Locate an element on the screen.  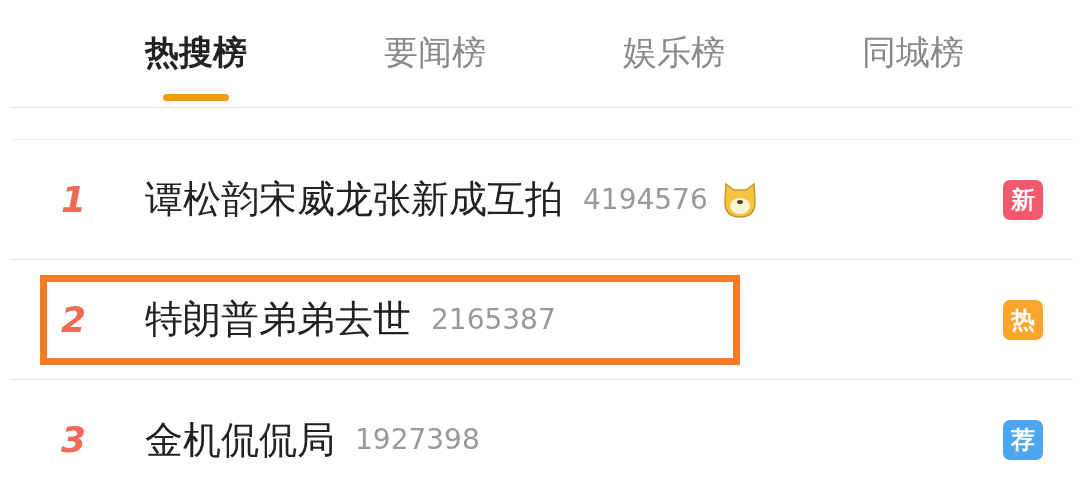
rank-number: 1 is located at coordinates (74, 199).